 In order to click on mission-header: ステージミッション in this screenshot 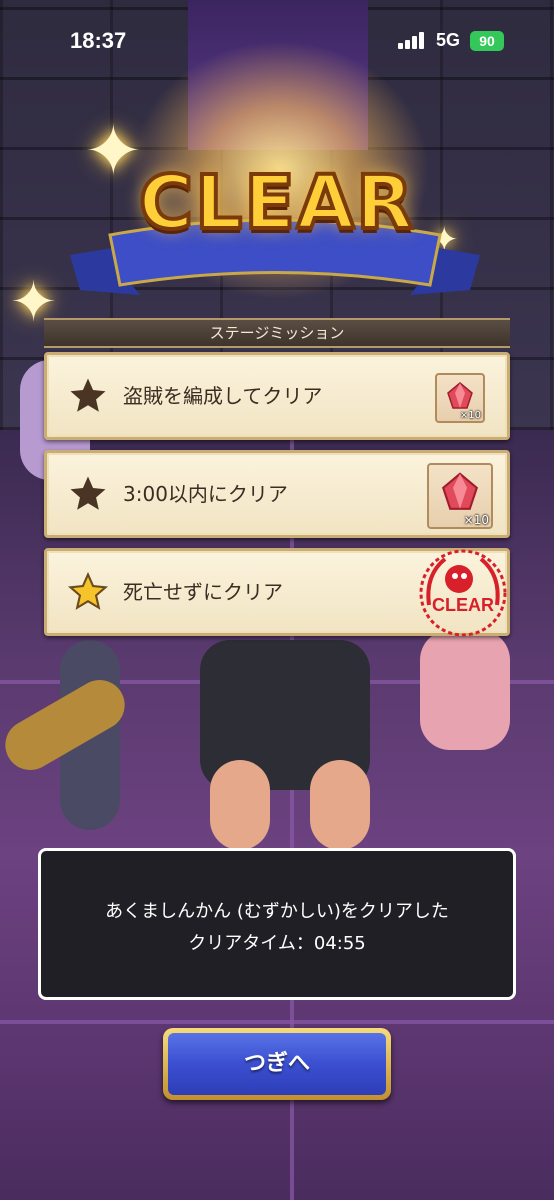, I will do `click(277, 333)`.